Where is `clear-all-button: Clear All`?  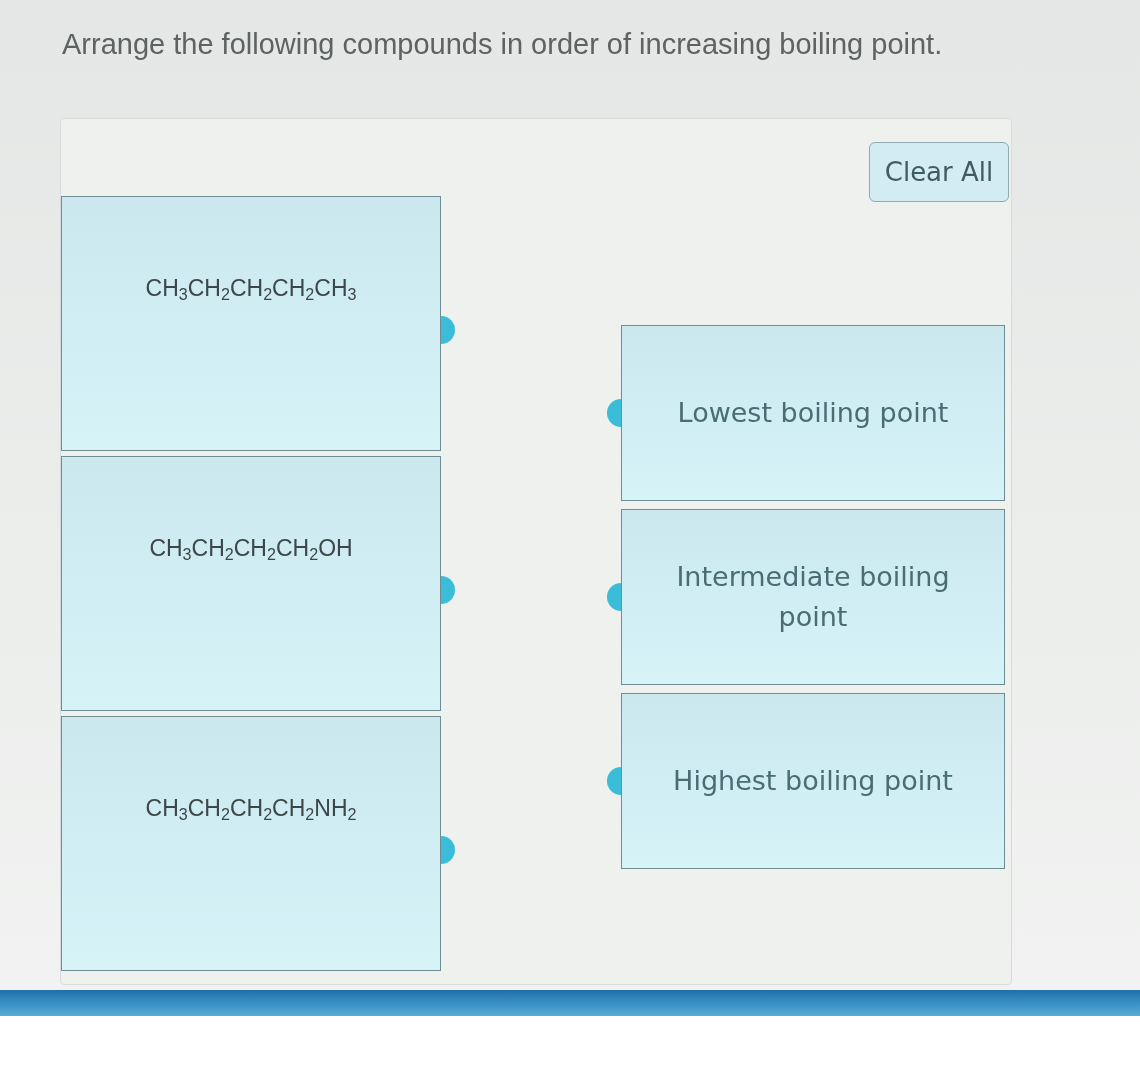 clear-all-button: Clear All is located at coordinates (939, 172).